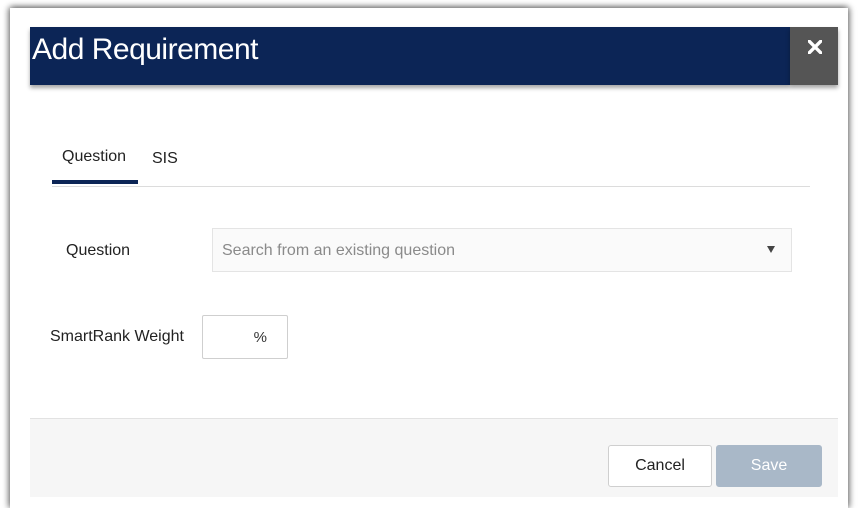 The image size is (861, 508). I want to click on question-select: Search from an existing question, so click(502, 250).